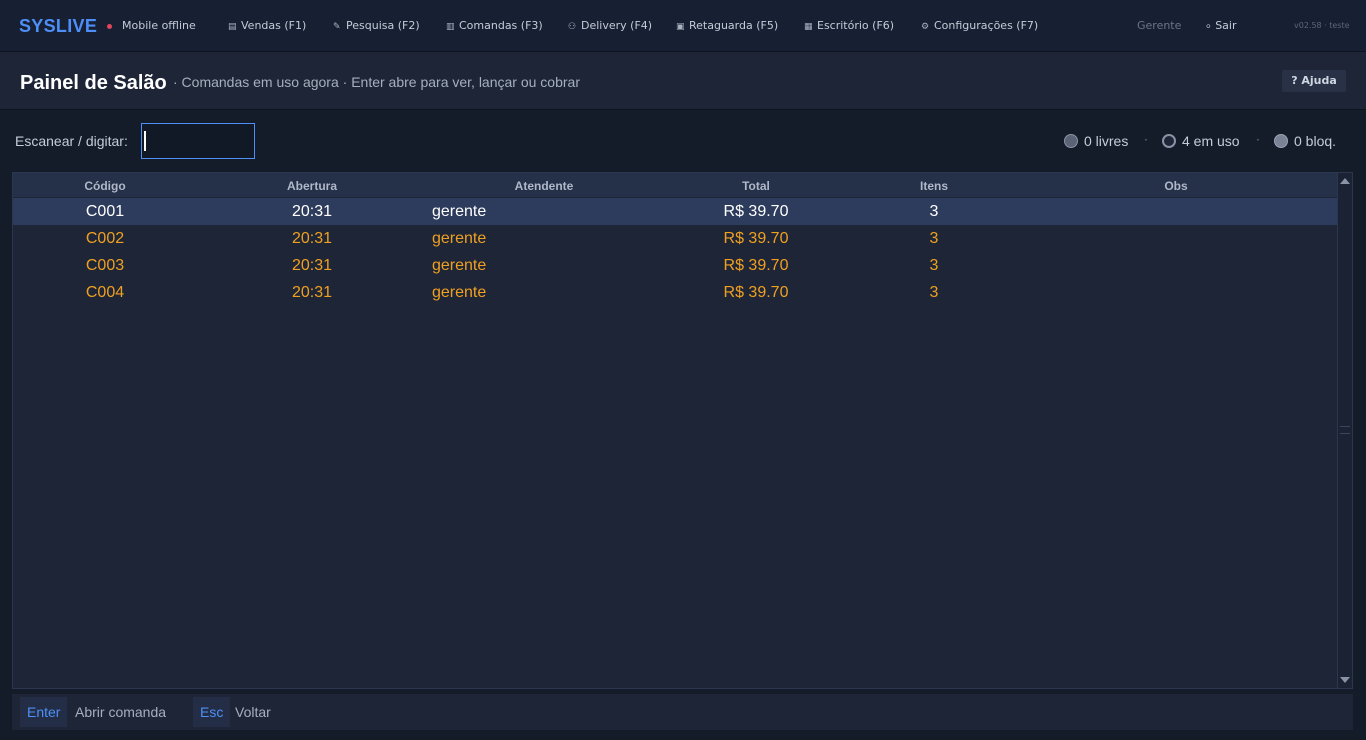 The height and width of the screenshot is (740, 1366). What do you see at coordinates (312, 186) in the screenshot?
I see `column-header-abertura: Abertura` at bounding box center [312, 186].